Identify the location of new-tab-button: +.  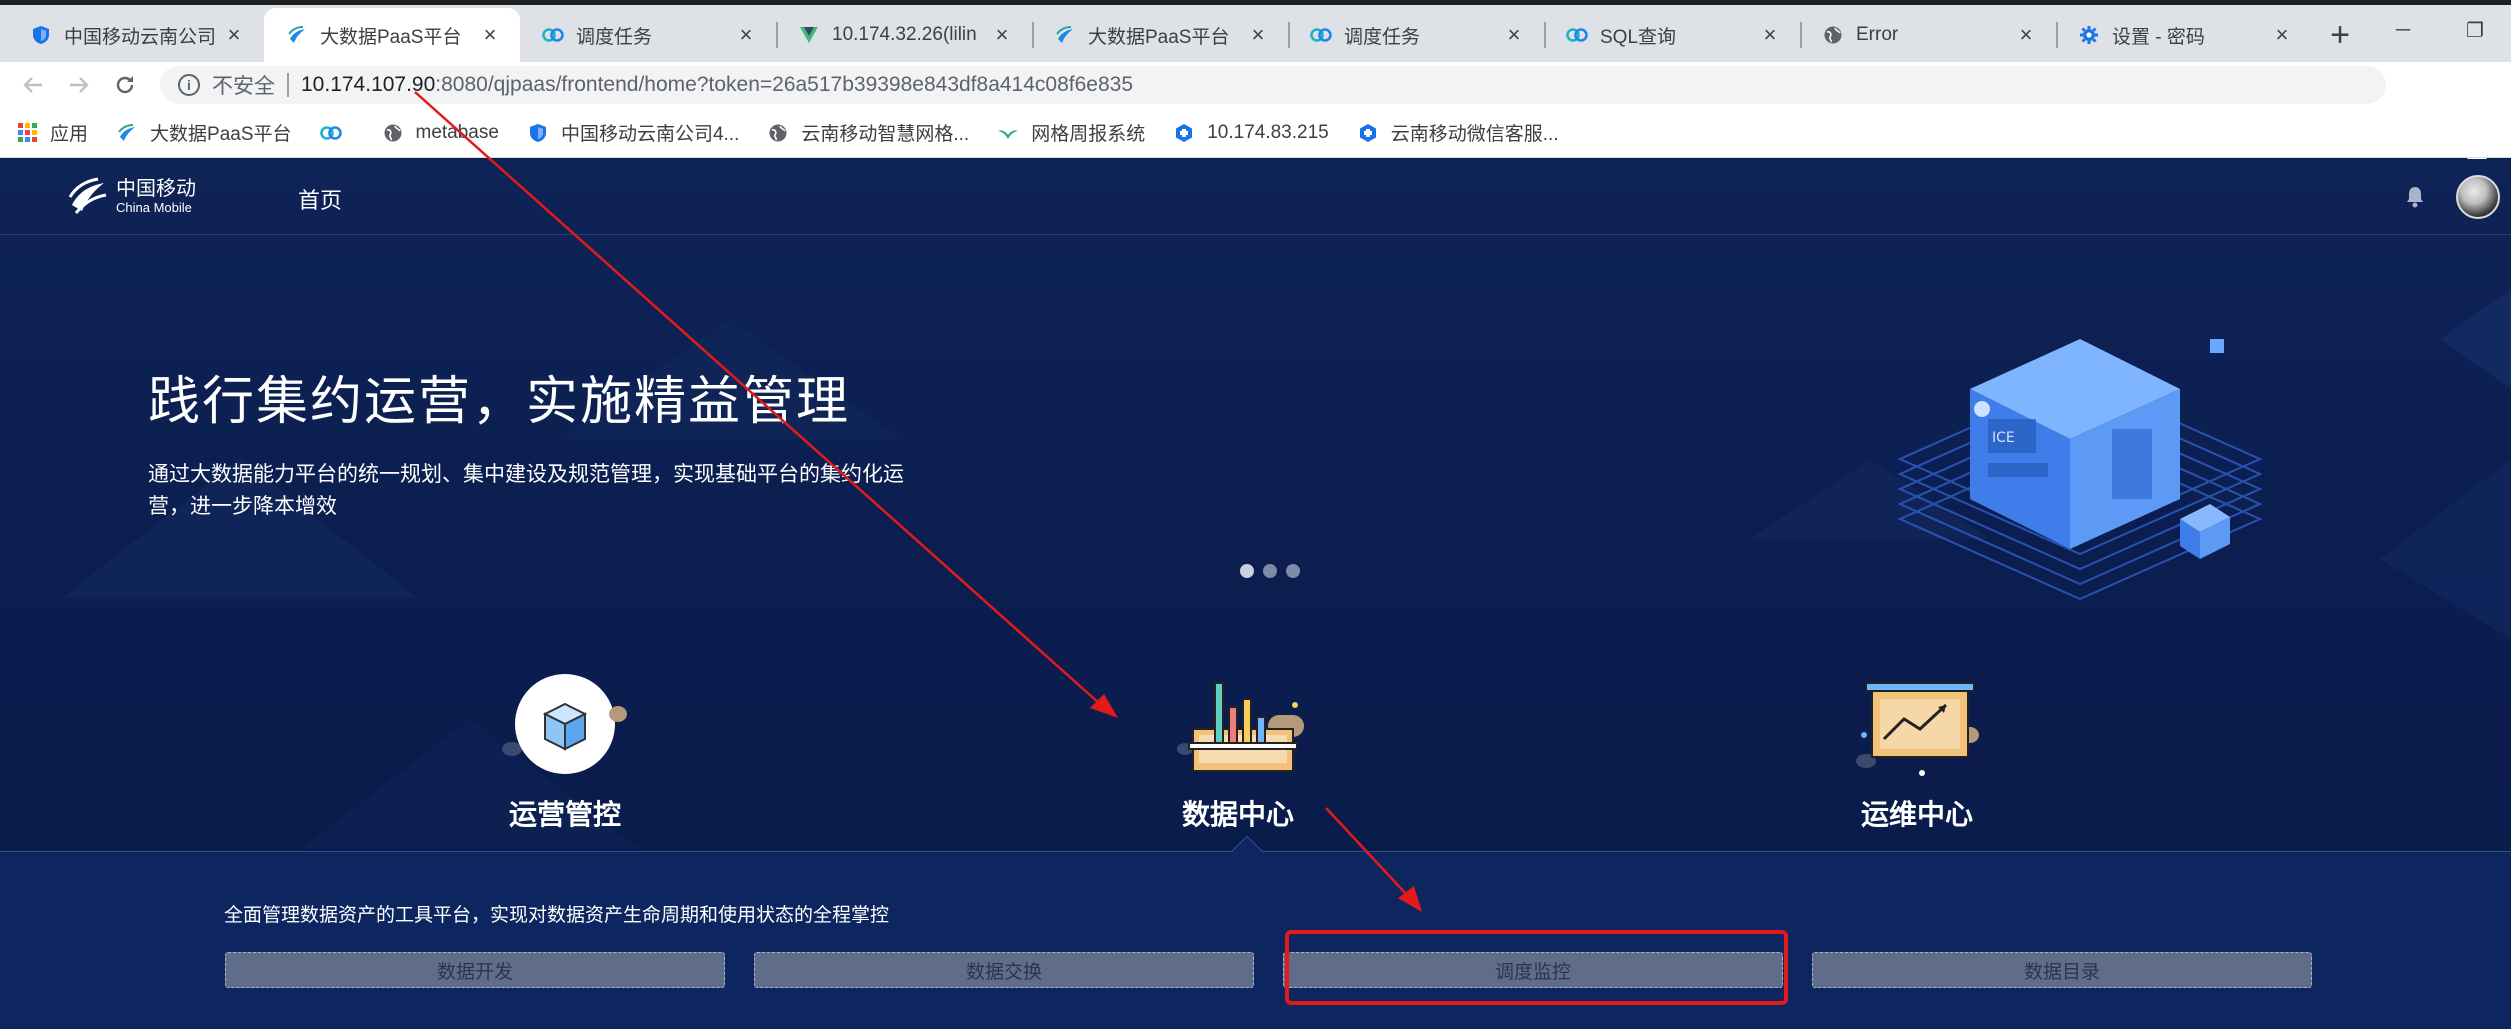
(2340, 35).